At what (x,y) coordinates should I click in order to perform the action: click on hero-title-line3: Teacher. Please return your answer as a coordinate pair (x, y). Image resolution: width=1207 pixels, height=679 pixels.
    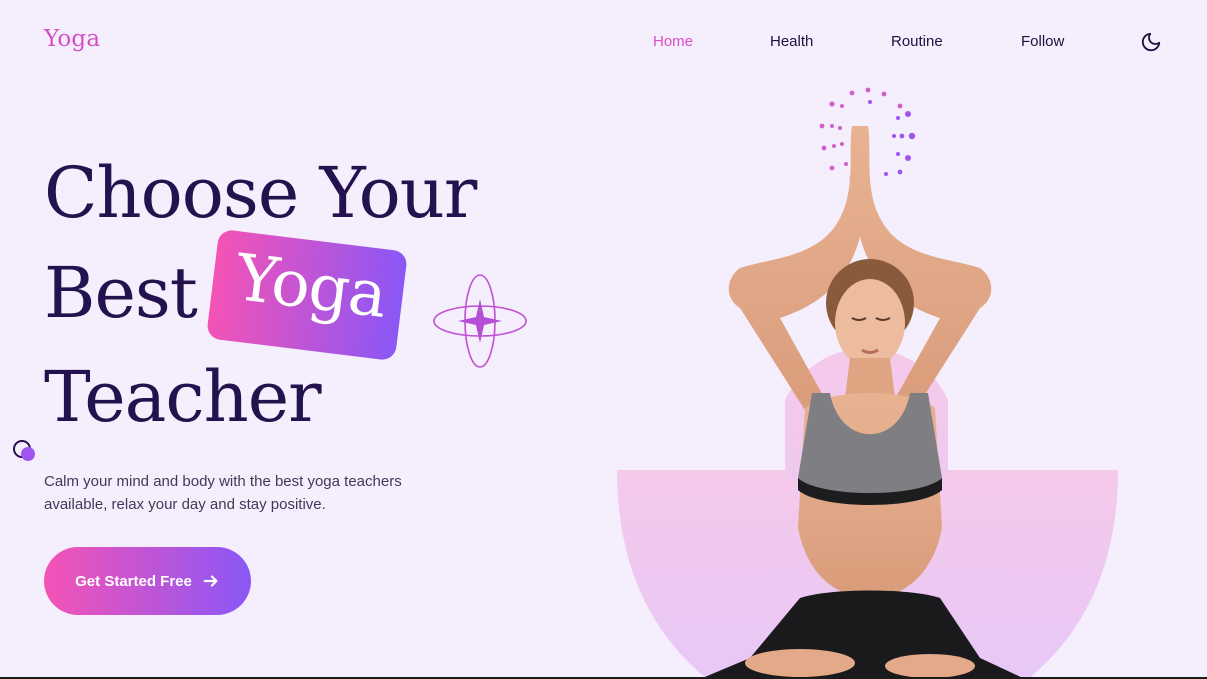
    Looking at the image, I should click on (183, 397).